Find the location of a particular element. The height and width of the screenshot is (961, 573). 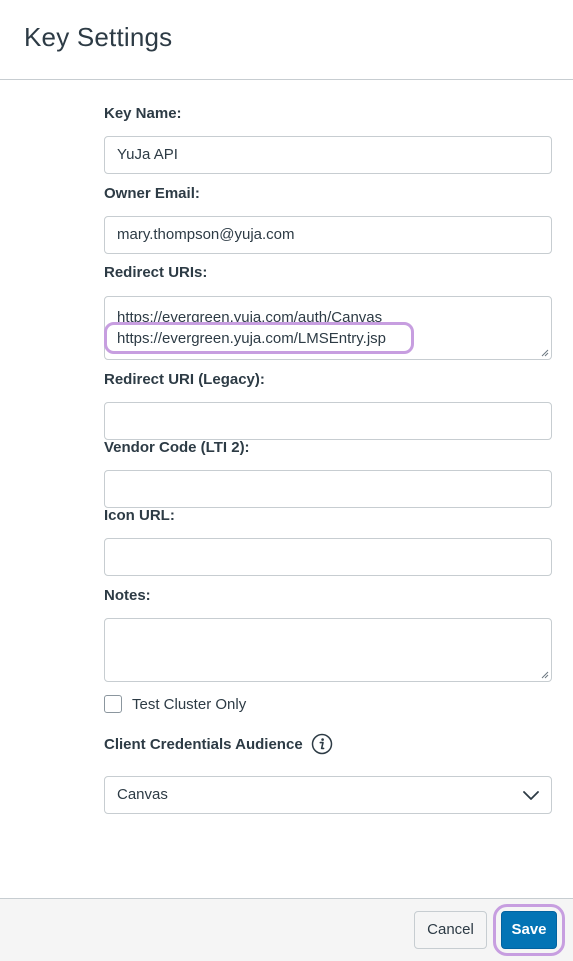

redirect-uris-label: Redirect URIs: is located at coordinates (156, 272).